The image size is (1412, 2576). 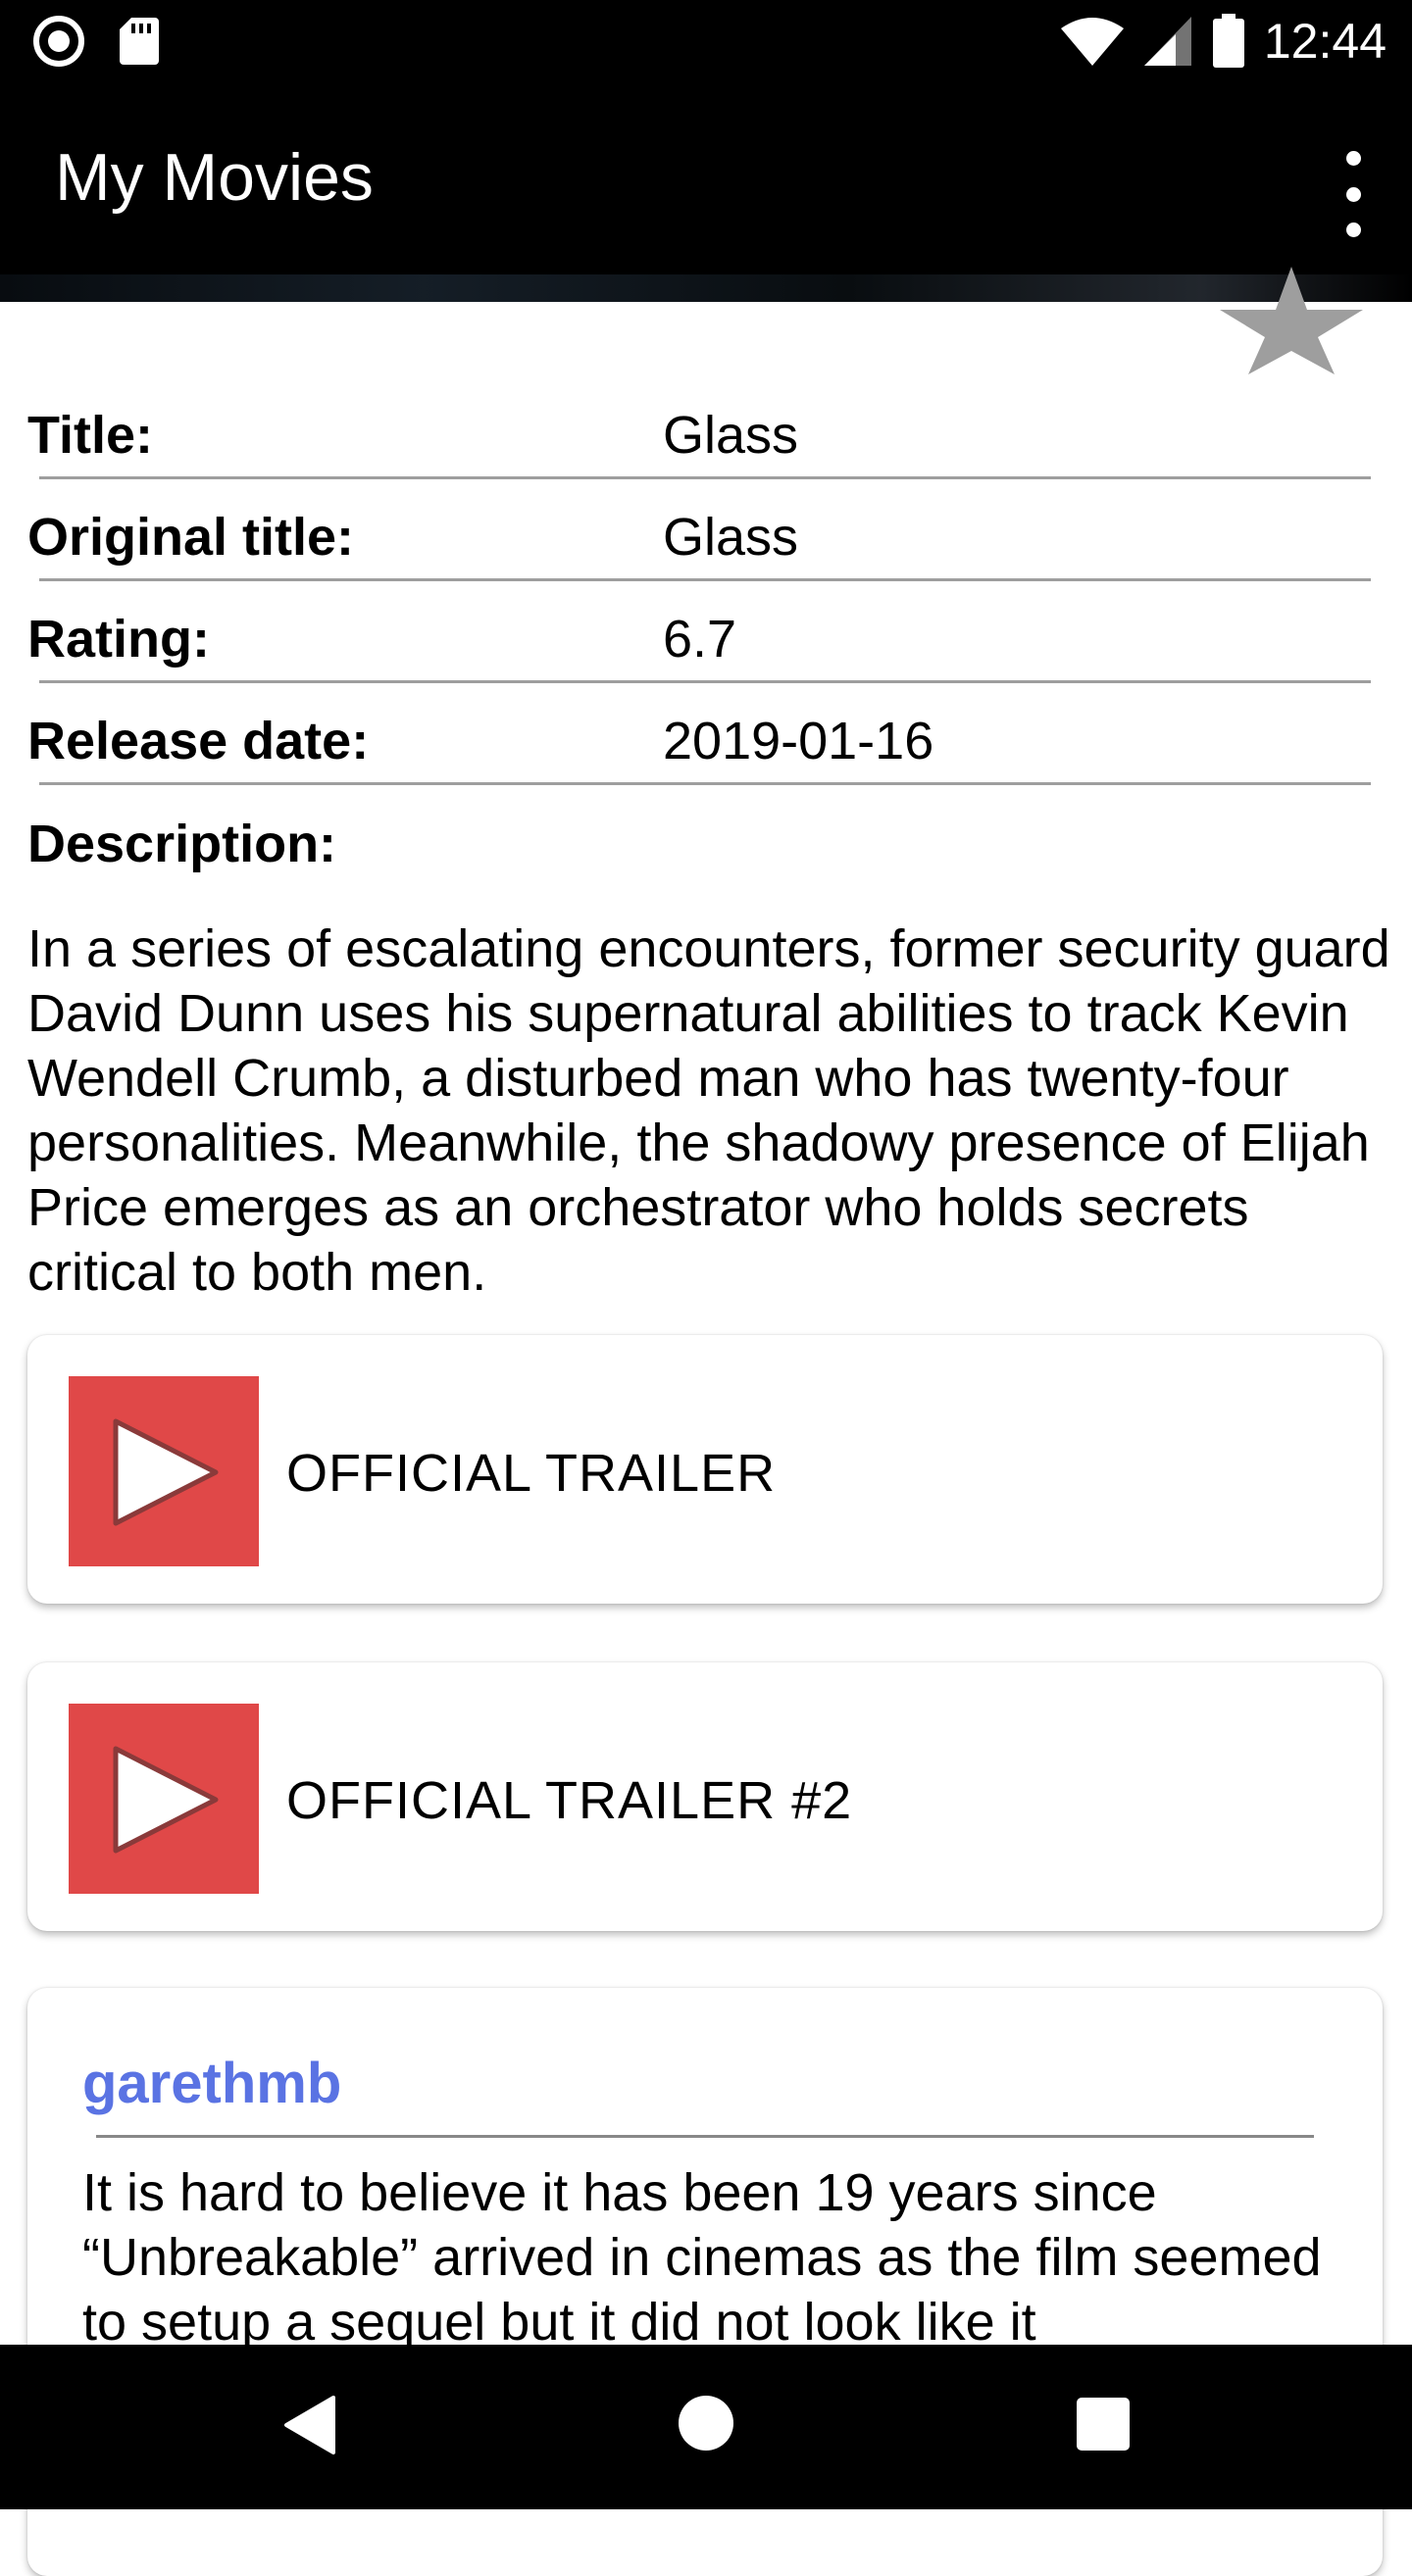 What do you see at coordinates (214, 177) in the screenshot?
I see `page-title: My Movies` at bounding box center [214, 177].